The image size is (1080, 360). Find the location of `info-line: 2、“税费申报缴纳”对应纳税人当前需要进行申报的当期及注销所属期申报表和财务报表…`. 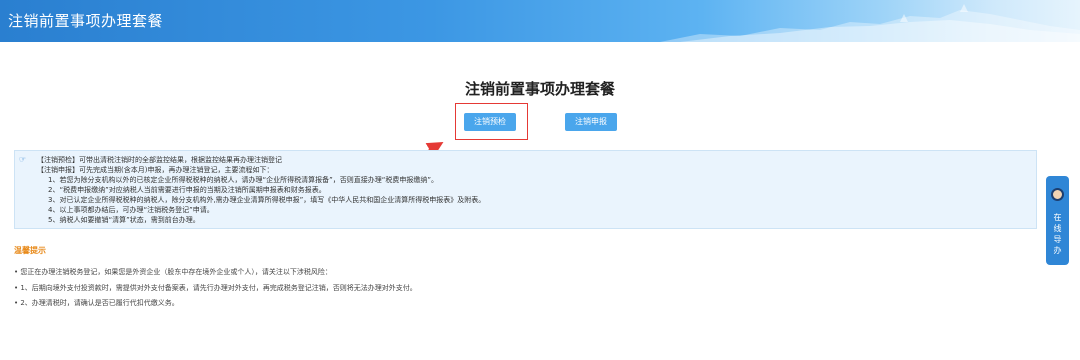

info-line: 2、“税费申报缴纳”对应纳税人当前需要进行申报的当期及注销所属期申报表和财务报表… is located at coordinates (187, 190).